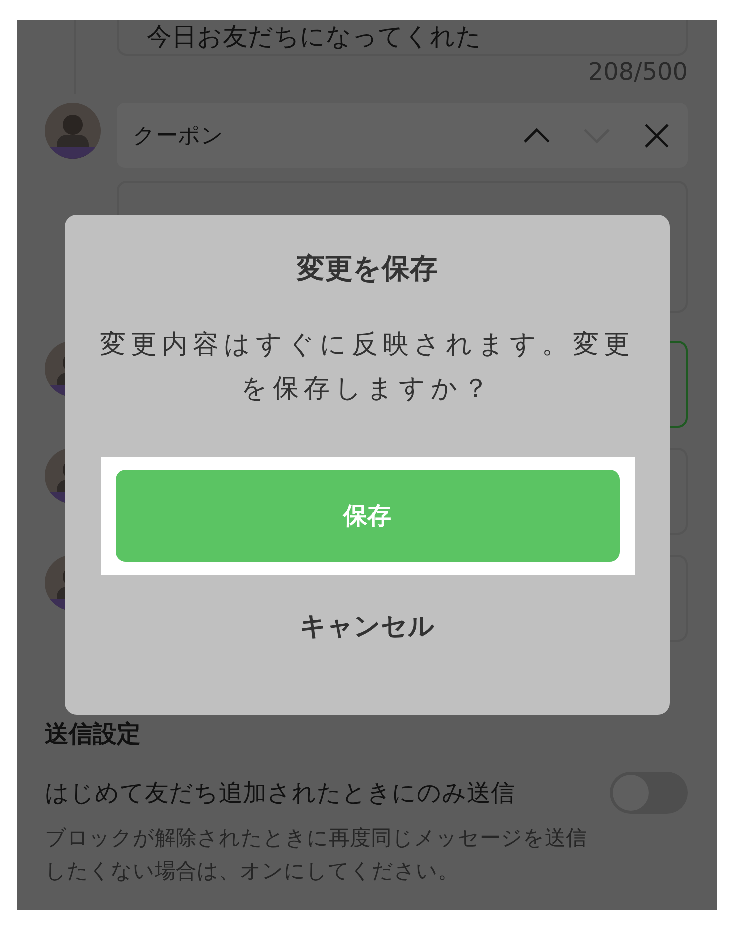 Image resolution: width=734 pixels, height=930 pixels. I want to click on section-heading: 送信設定, so click(93, 734).